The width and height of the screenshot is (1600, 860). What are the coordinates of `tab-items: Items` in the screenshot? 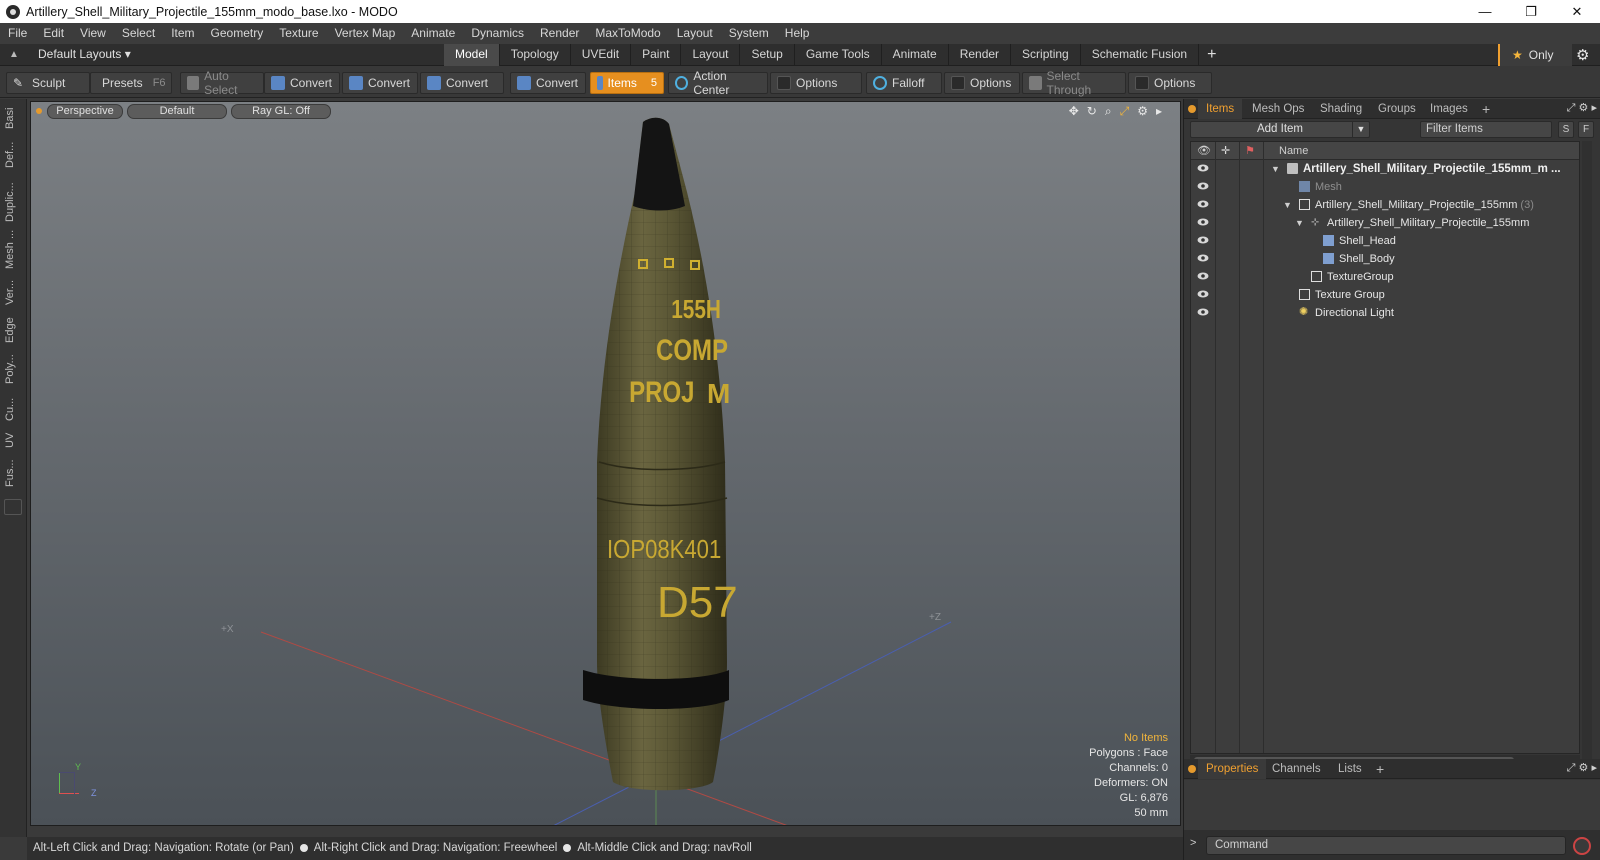 It's located at (1220, 109).